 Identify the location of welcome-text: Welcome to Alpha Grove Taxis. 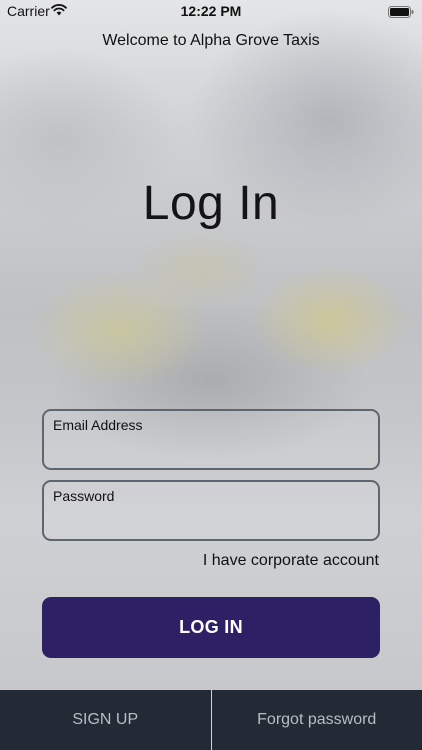
(211, 40).